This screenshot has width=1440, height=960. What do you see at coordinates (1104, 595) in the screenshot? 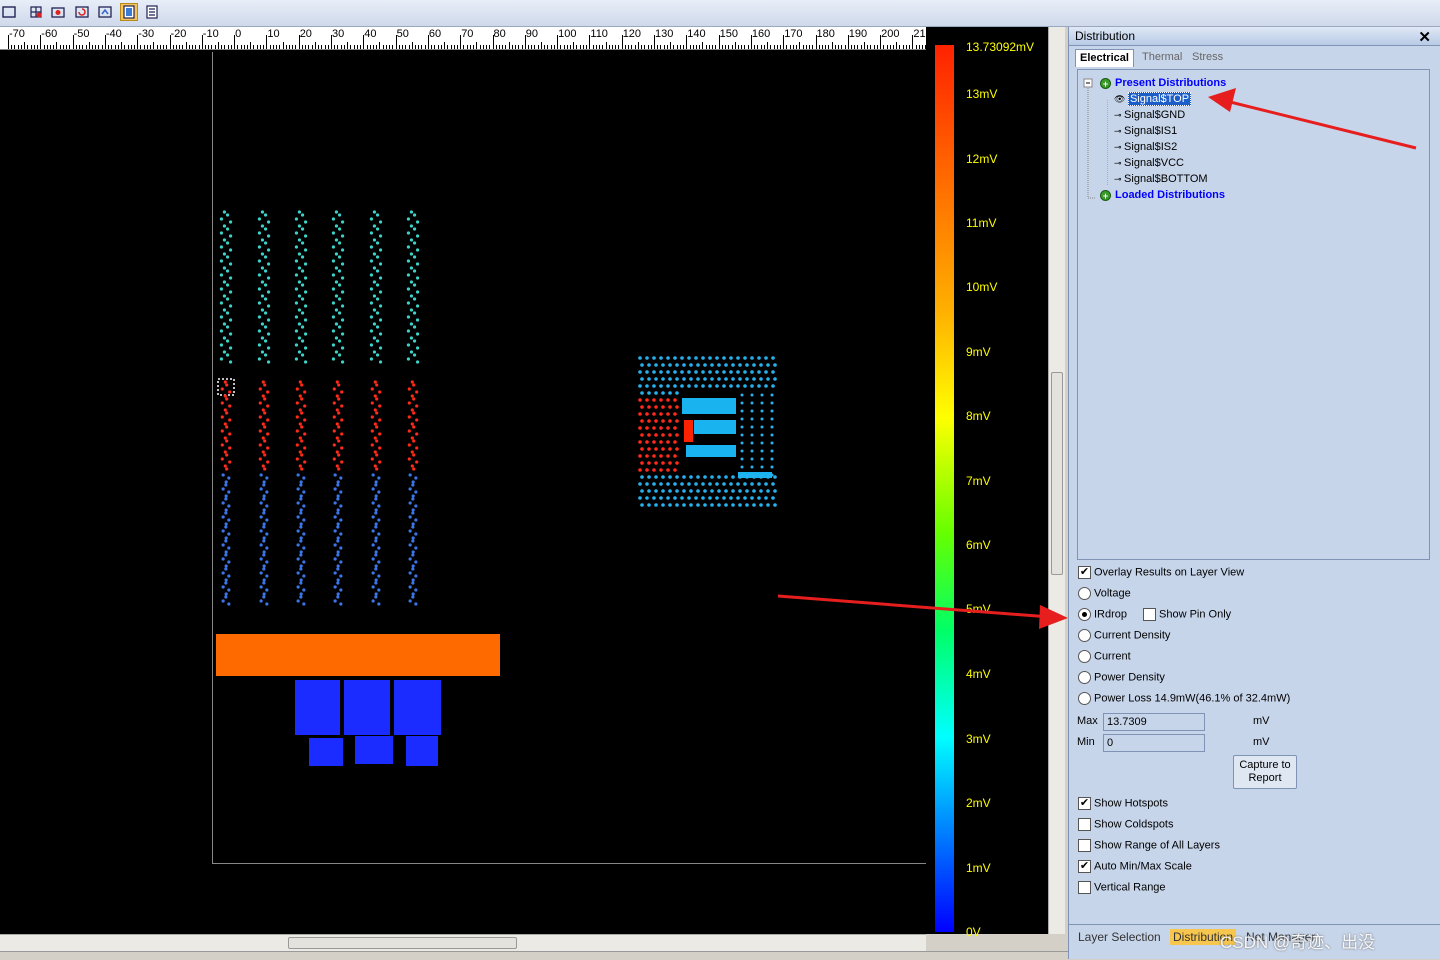
I see `voltage-radio: Voltage` at bounding box center [1104, 595].